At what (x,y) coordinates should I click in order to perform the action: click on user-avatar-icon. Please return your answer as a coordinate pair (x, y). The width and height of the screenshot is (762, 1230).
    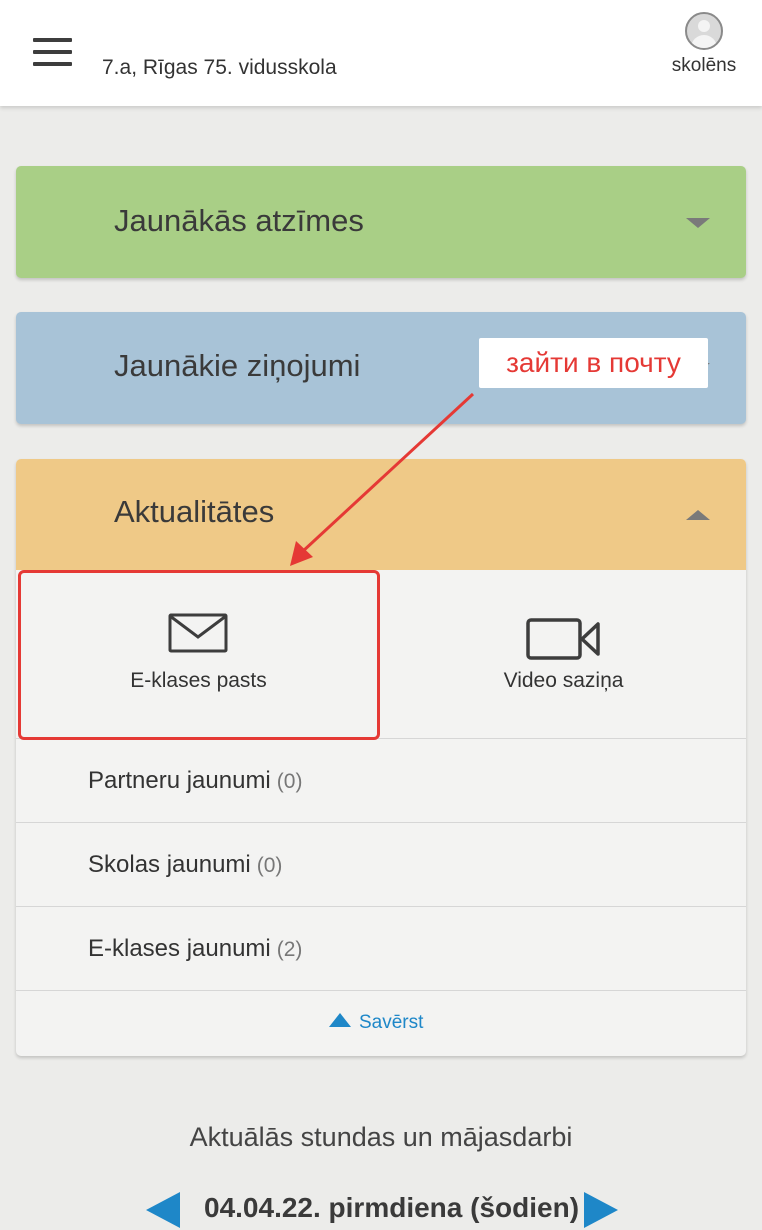
    Looking at the image, I should click on (704, 31).